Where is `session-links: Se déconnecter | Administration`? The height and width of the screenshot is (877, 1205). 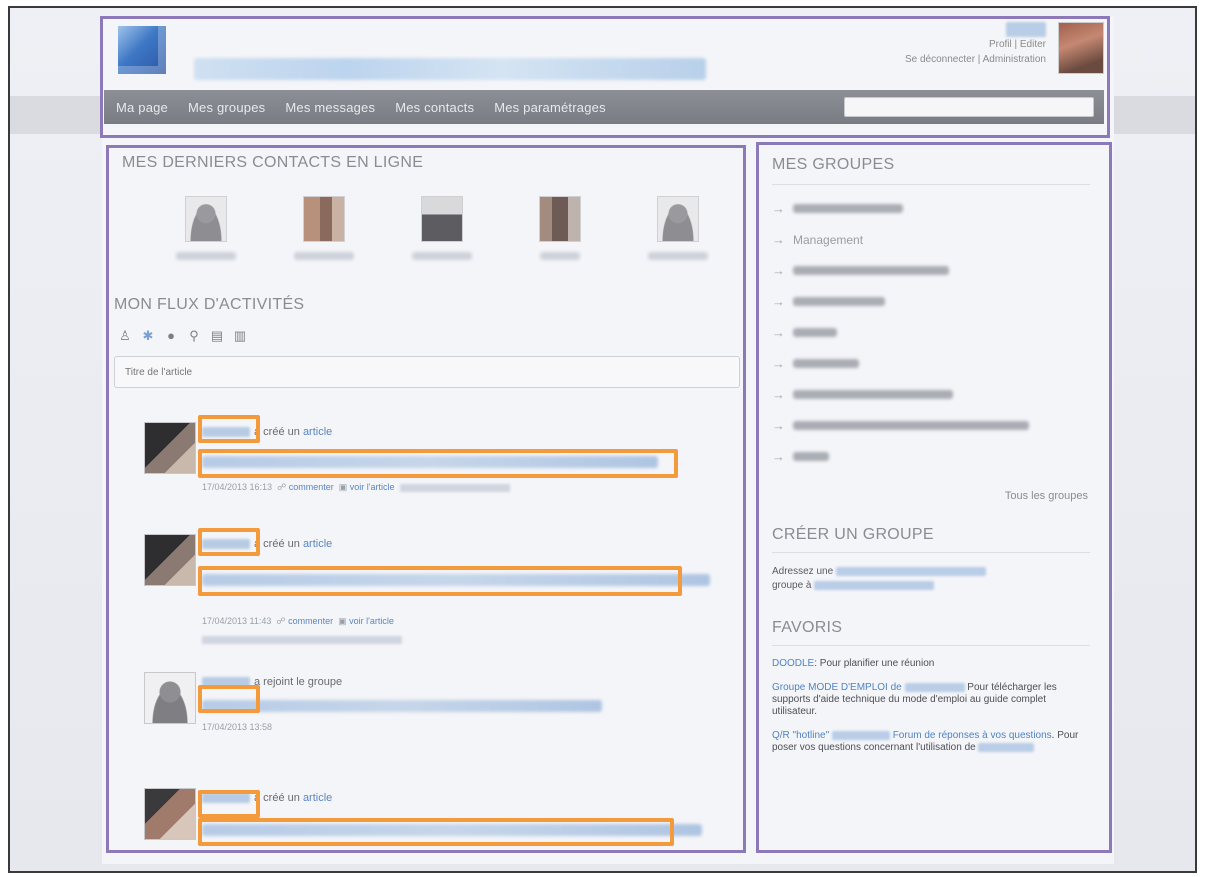
session-links: Se déconnecter | Administration is located at coordinates (975, 59).